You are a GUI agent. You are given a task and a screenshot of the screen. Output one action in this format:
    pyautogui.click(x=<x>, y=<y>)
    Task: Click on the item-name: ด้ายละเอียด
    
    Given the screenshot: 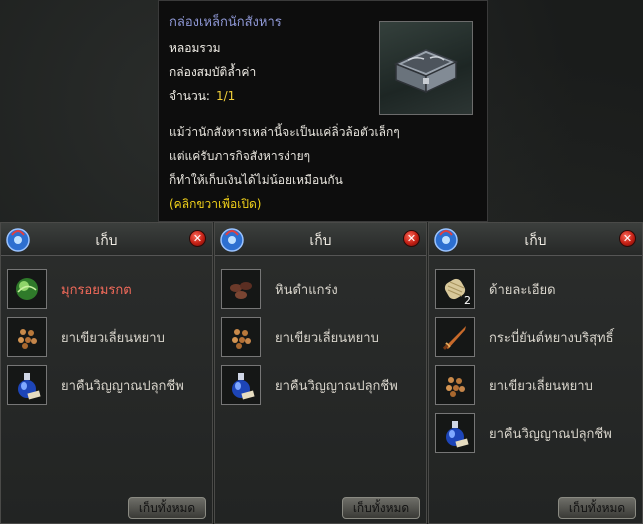 What is the action you would take?
    pyautogui.click(x=522, y=290)
    